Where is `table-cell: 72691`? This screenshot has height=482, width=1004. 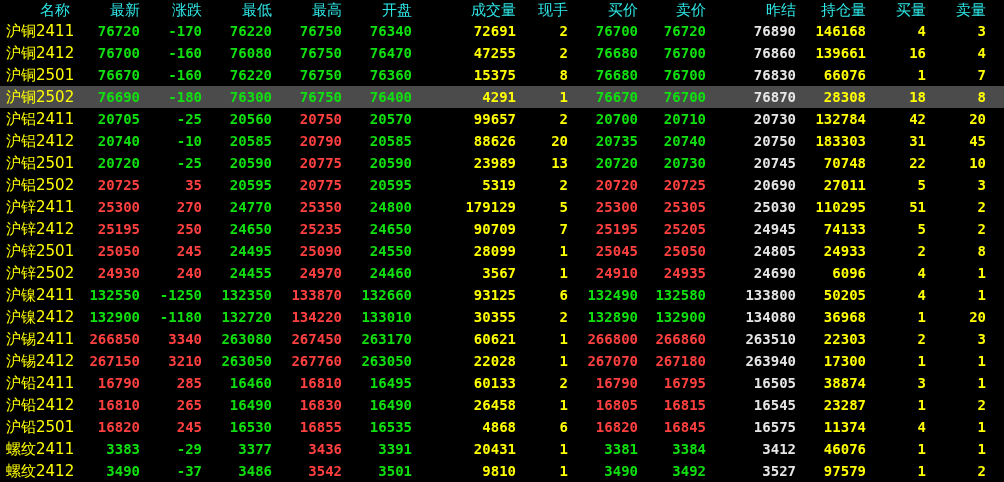 table-cell: 72691 is located at coordinates (494, 31).